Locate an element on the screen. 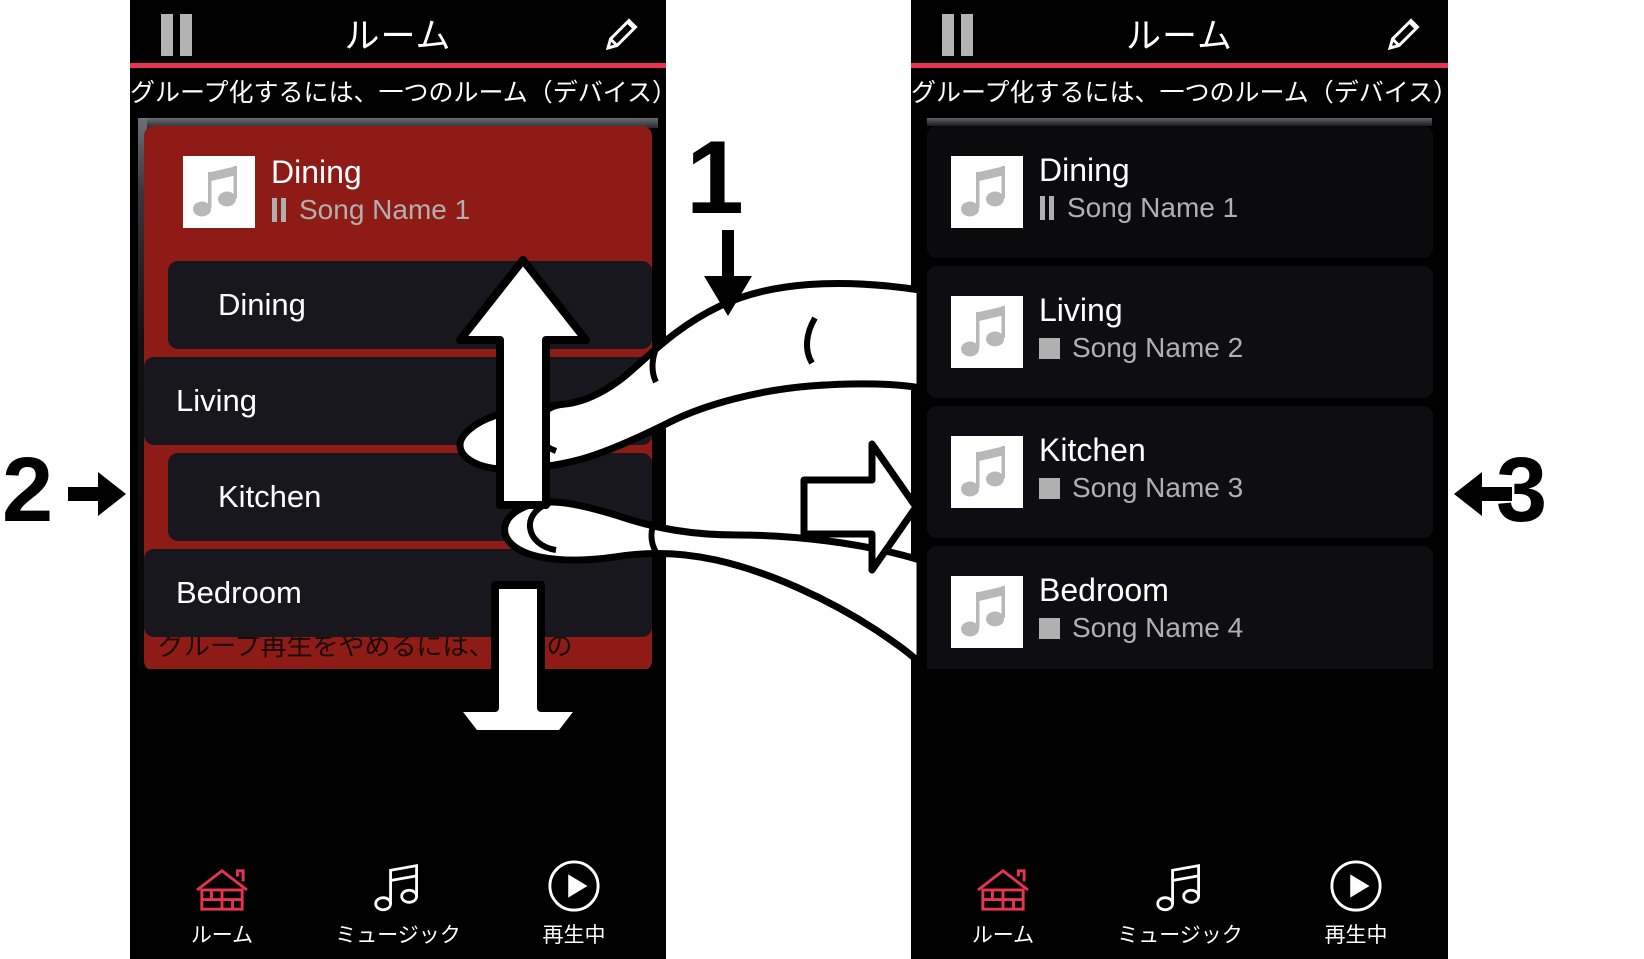 The image size is (1644, 959). room-name: Living is located at coordinates (1081, 310).